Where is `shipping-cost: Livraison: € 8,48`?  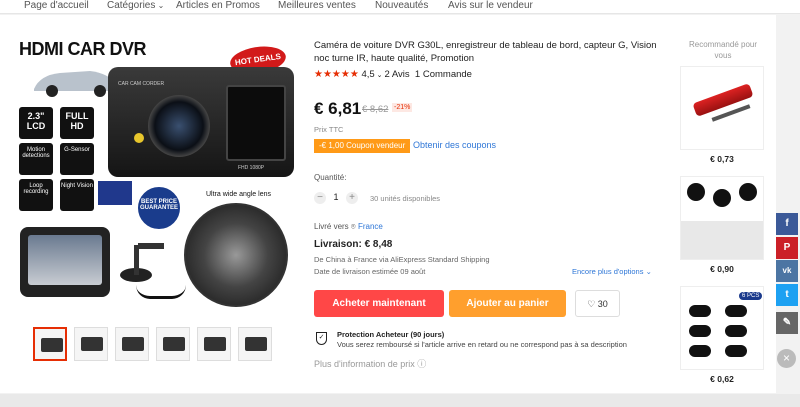 shipping-cost: Livraison: € 8,48 is located at coordinates (353, 244).